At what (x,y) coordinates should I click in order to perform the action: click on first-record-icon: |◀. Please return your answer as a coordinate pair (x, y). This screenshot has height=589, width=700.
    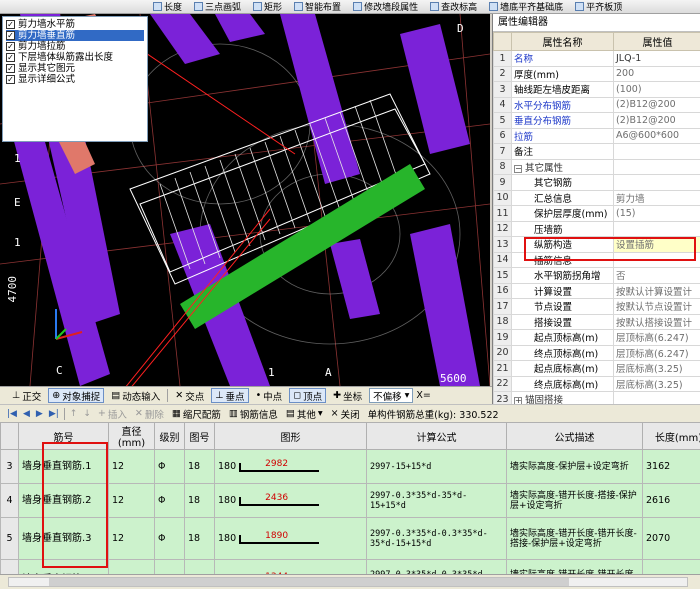
    Looking at the image, I should click on (12, 414).